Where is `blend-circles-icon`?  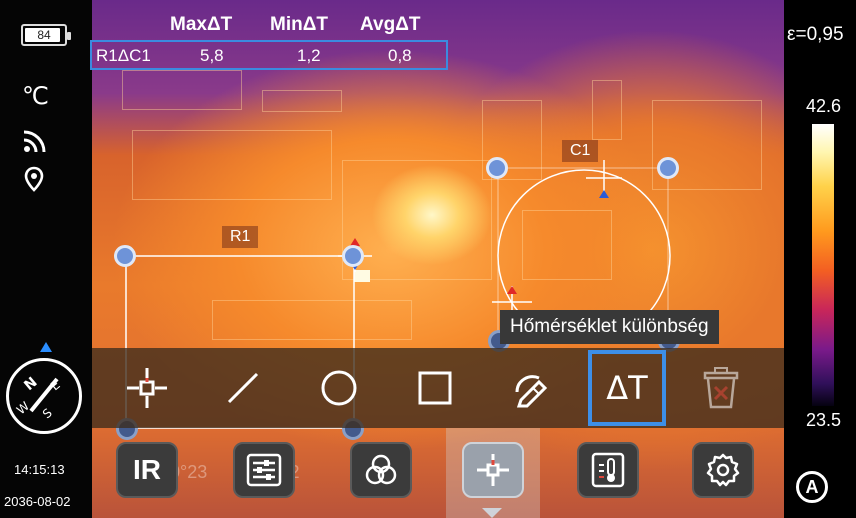
blend-circles-icon is located at coordinates (381, 469).